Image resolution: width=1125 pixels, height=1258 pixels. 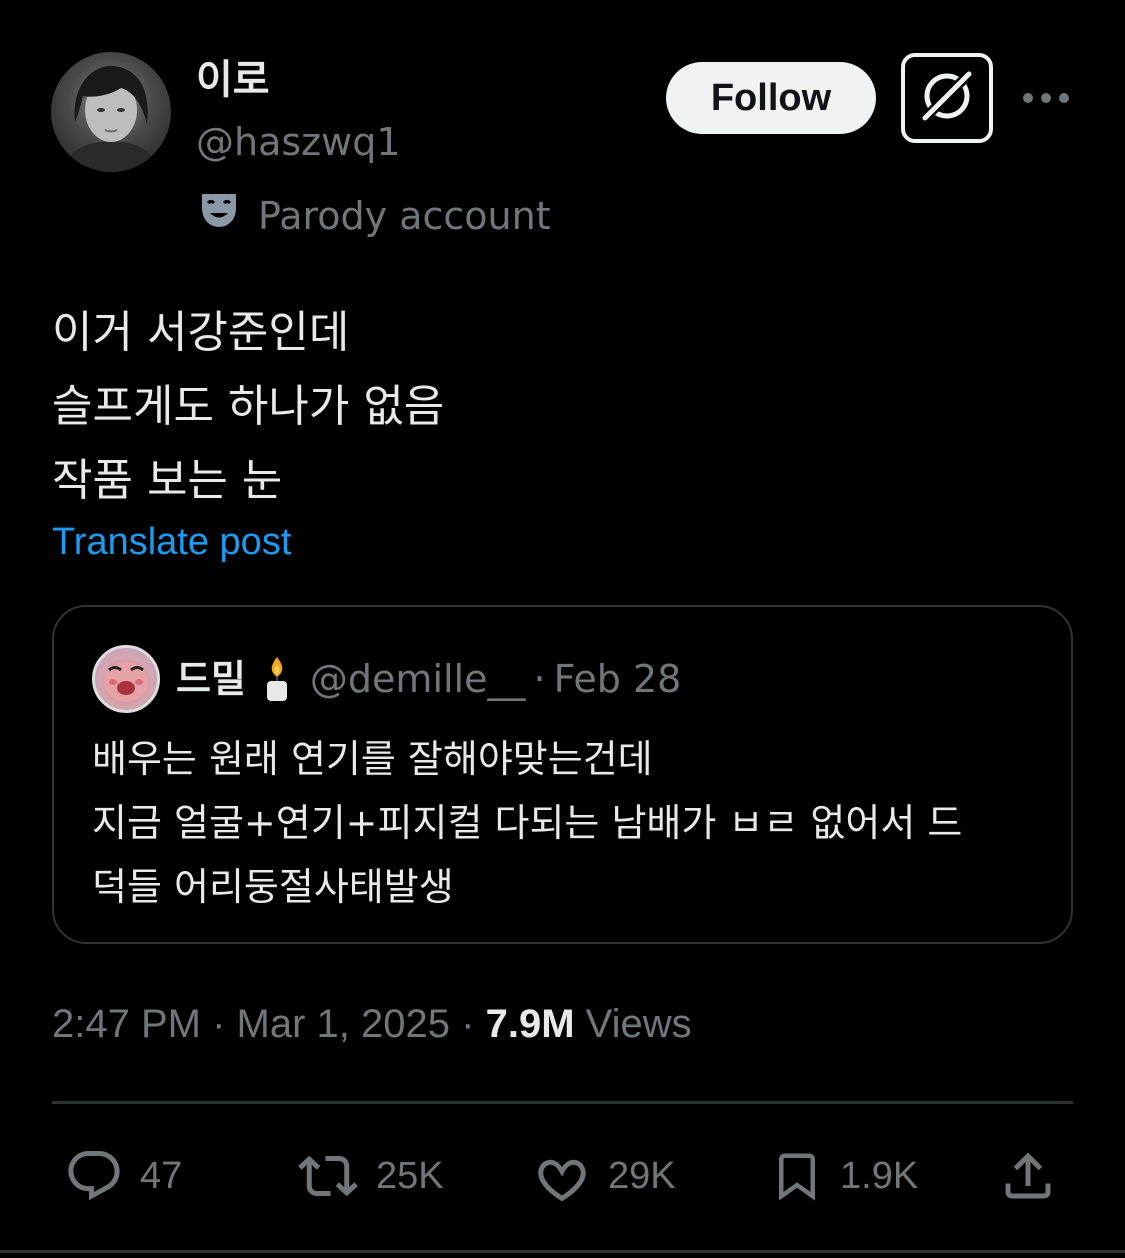 What do you see at coordinates (604, 1176) in the screenshot?
I see `like-button: 29K` at bounding box center [604, 1176].